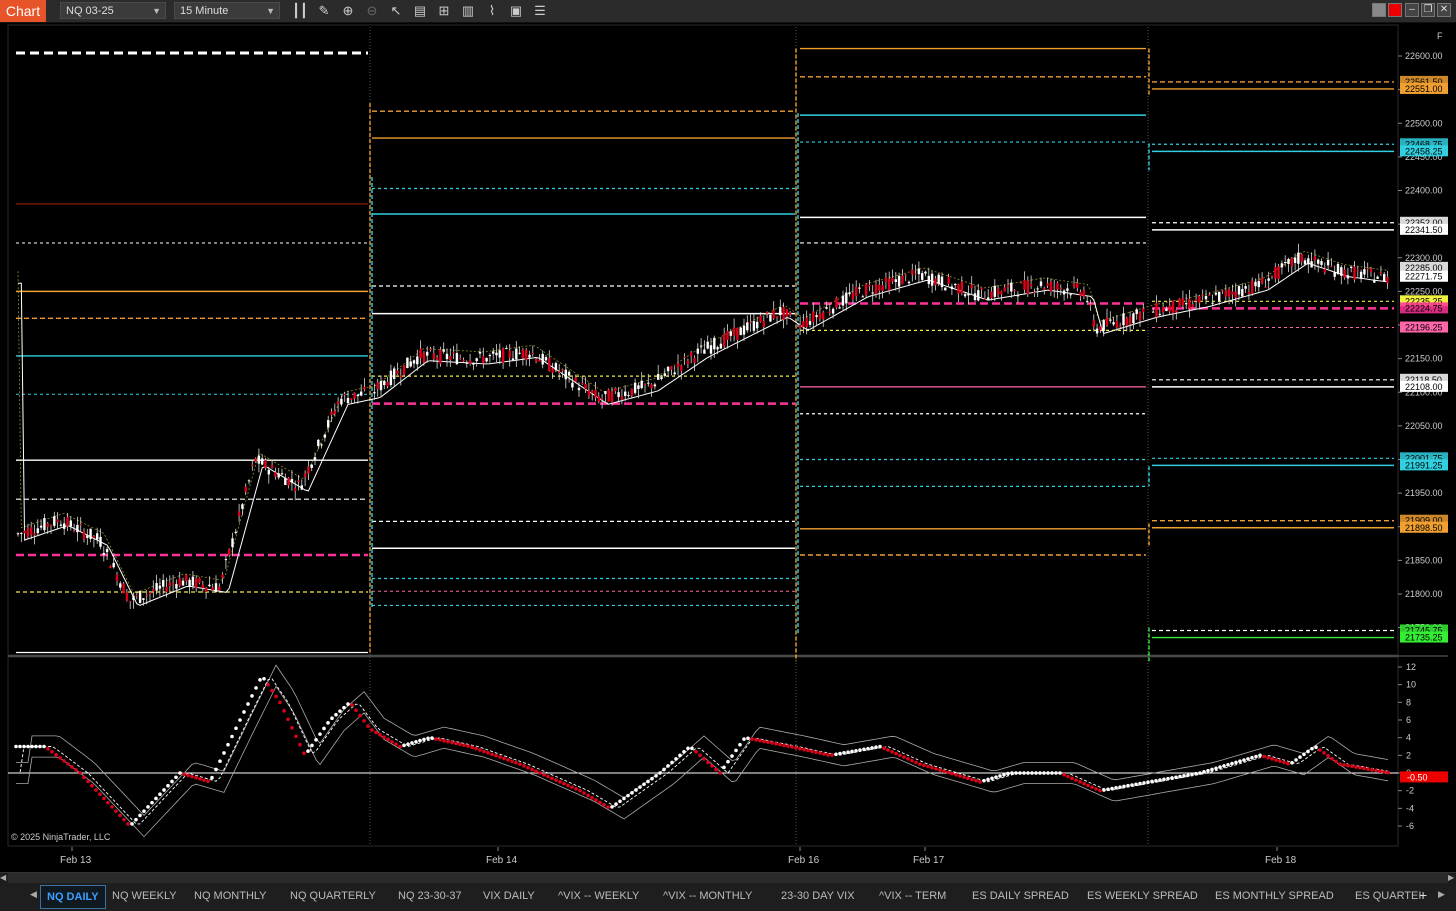 This screenshot has height=911, width=1456. Describe the element at coordinates (707, 896) in the screenshot. I see `tab-vix-monthly: ^VIX -- MONTHLY` at that location.